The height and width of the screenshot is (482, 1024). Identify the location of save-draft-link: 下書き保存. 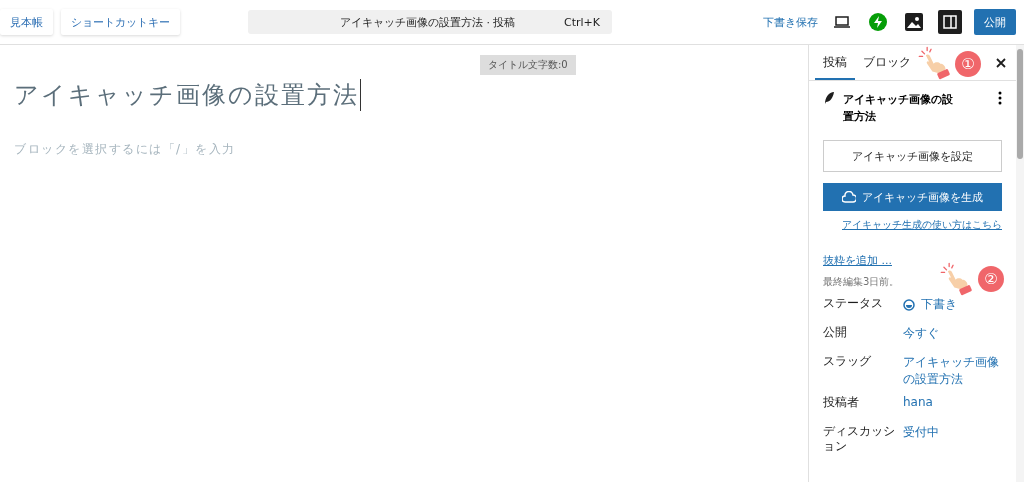
(790, 22).